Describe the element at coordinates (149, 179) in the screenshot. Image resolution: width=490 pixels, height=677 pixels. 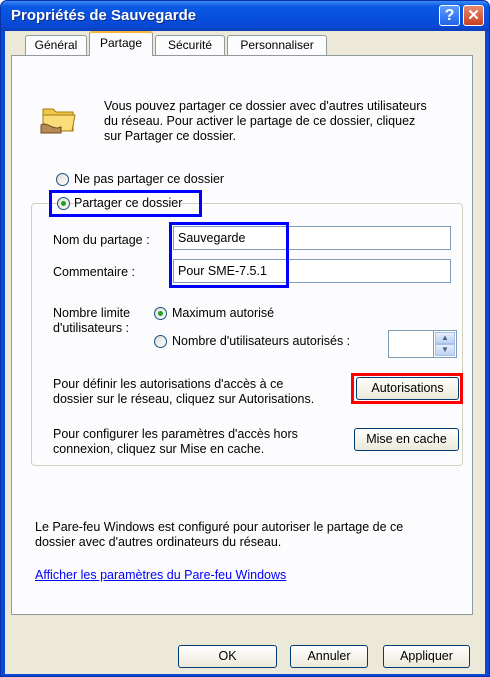
I see `no-share-label: Ne pas partager ce dossier` at that location.